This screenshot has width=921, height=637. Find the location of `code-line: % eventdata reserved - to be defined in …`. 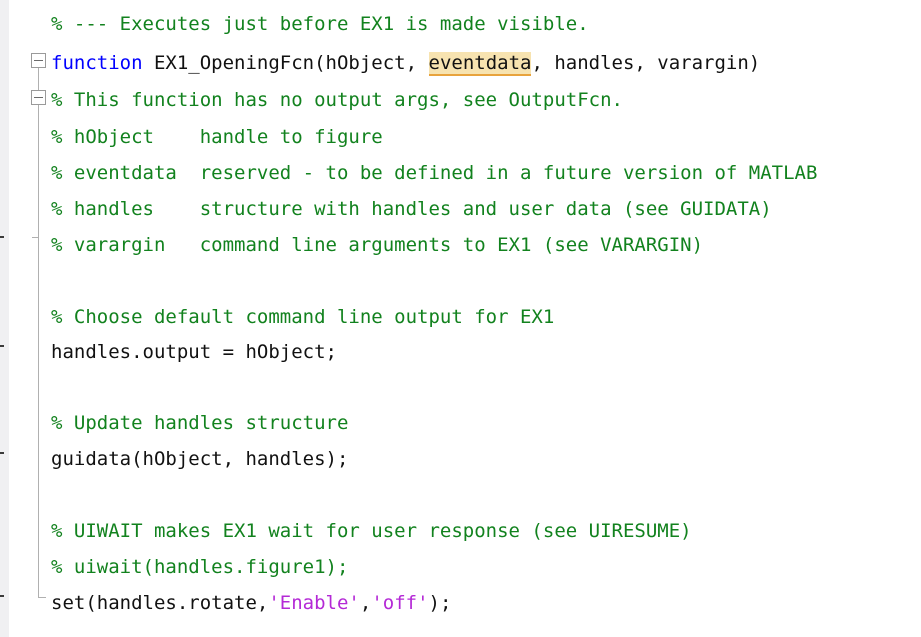

code-line: % eventdata reserved - to be defined in … is located at coordinates (434, 173).